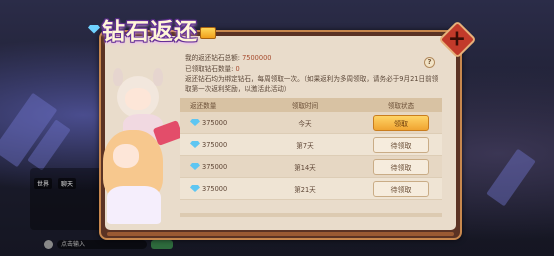 The width and height of the screenshot is (554, 256). I want to click on table-header: 返还数量 领取时间 领取状态, so click(311, 105).